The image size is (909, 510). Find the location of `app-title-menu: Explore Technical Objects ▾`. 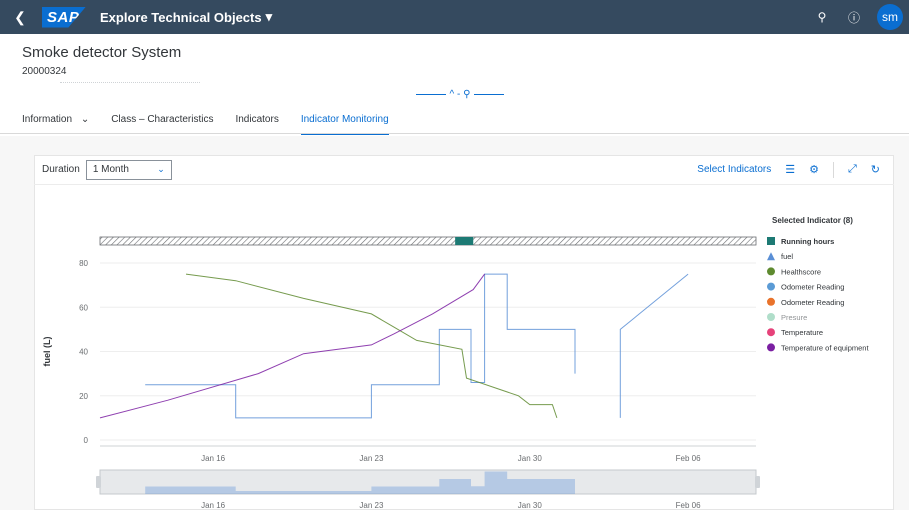

app-title-menu: Explore Technical Objects ▾ is located at coordinates (186, 17).